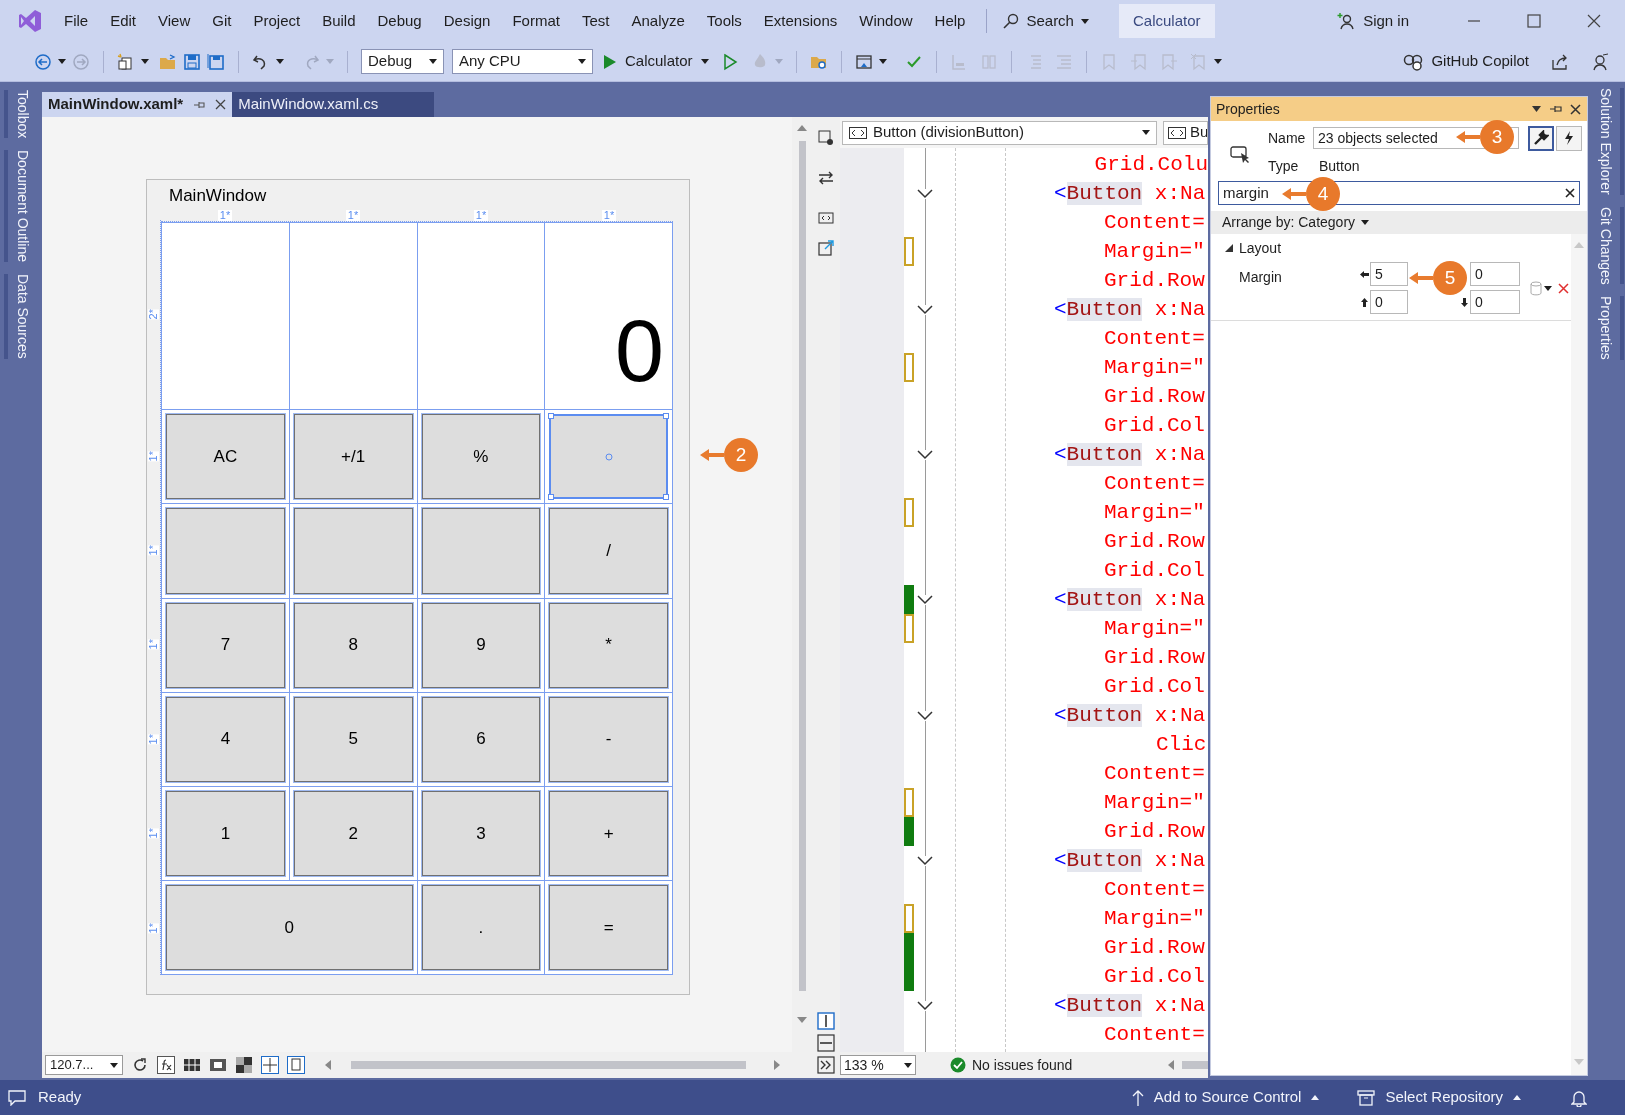  What do you see at coordinates (353, 457) in the screenshot?
I see `keypad-button: +/1` at bounding box center [353, 457].